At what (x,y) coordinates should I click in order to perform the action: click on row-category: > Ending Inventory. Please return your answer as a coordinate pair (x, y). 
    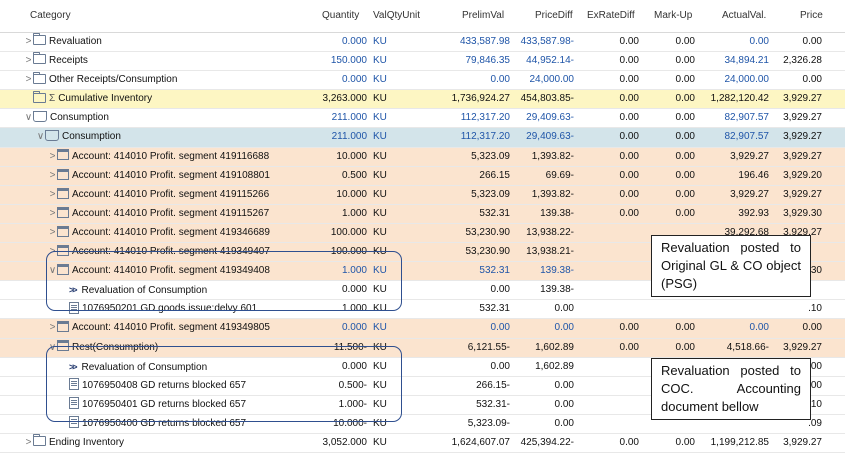
    Looking at the image, I should click on (167, 443).